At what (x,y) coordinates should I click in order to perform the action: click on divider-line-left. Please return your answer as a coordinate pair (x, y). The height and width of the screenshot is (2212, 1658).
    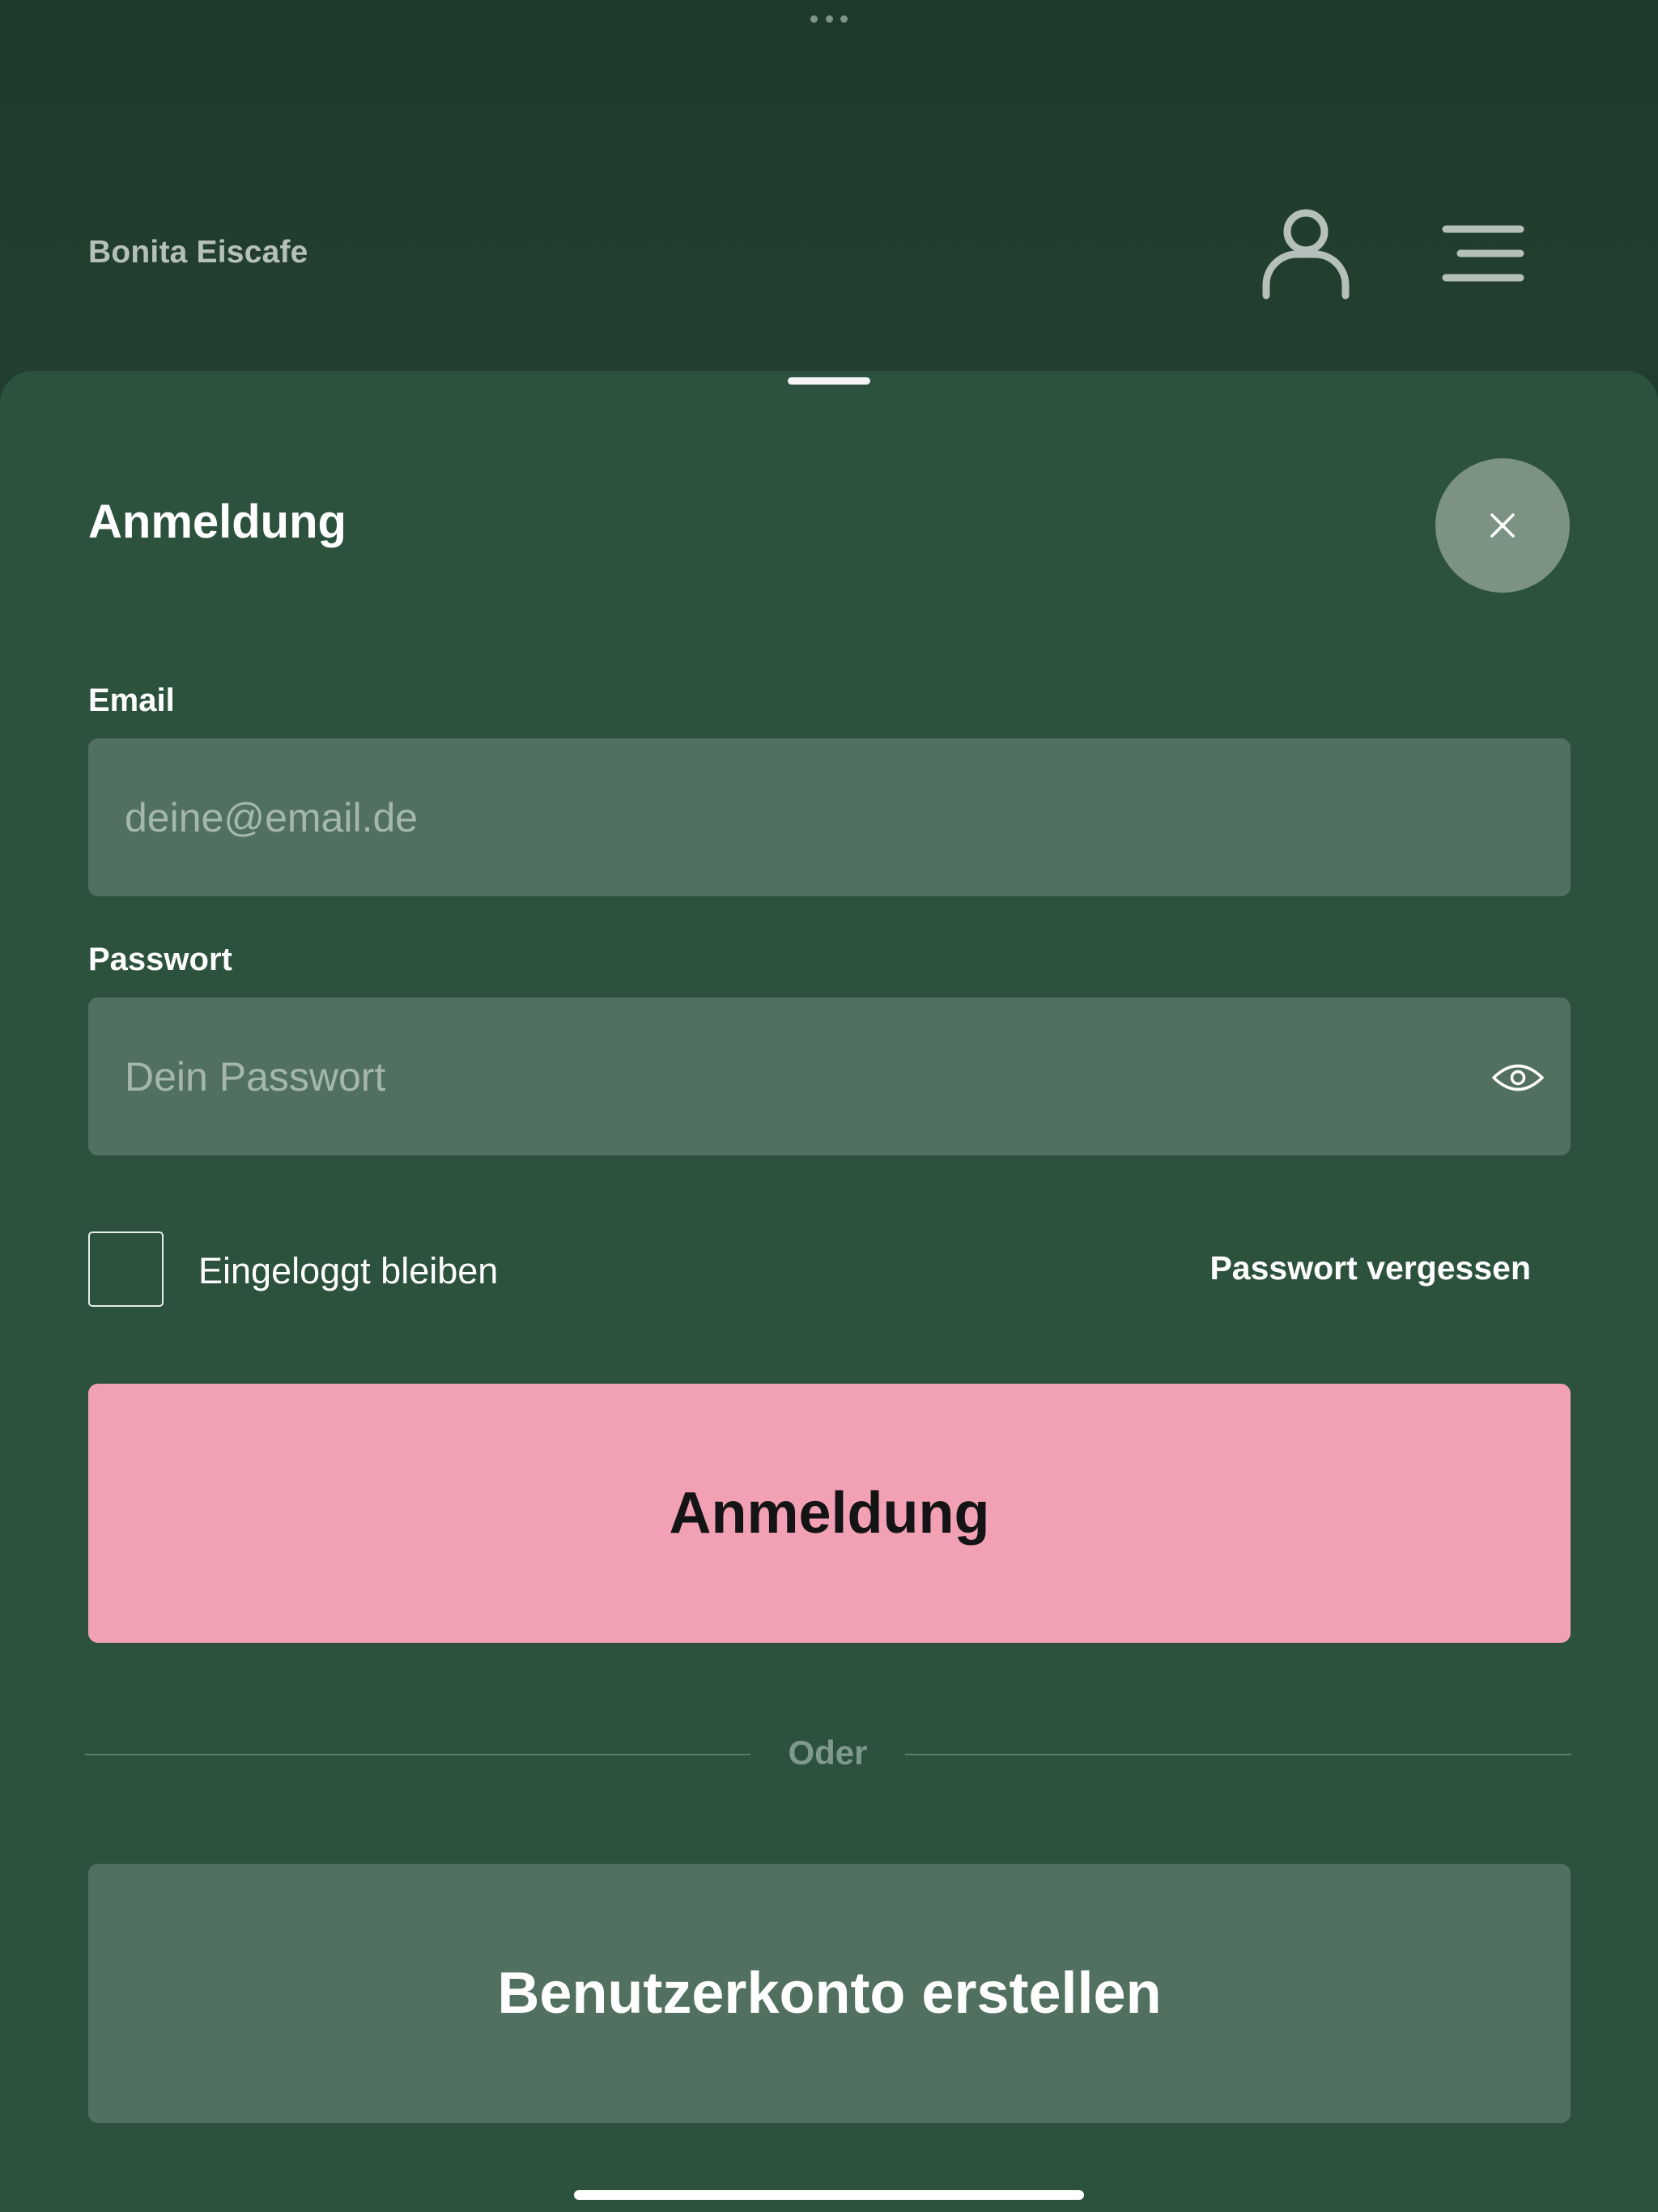
    Looking at the image, I should click on (417, 1755).